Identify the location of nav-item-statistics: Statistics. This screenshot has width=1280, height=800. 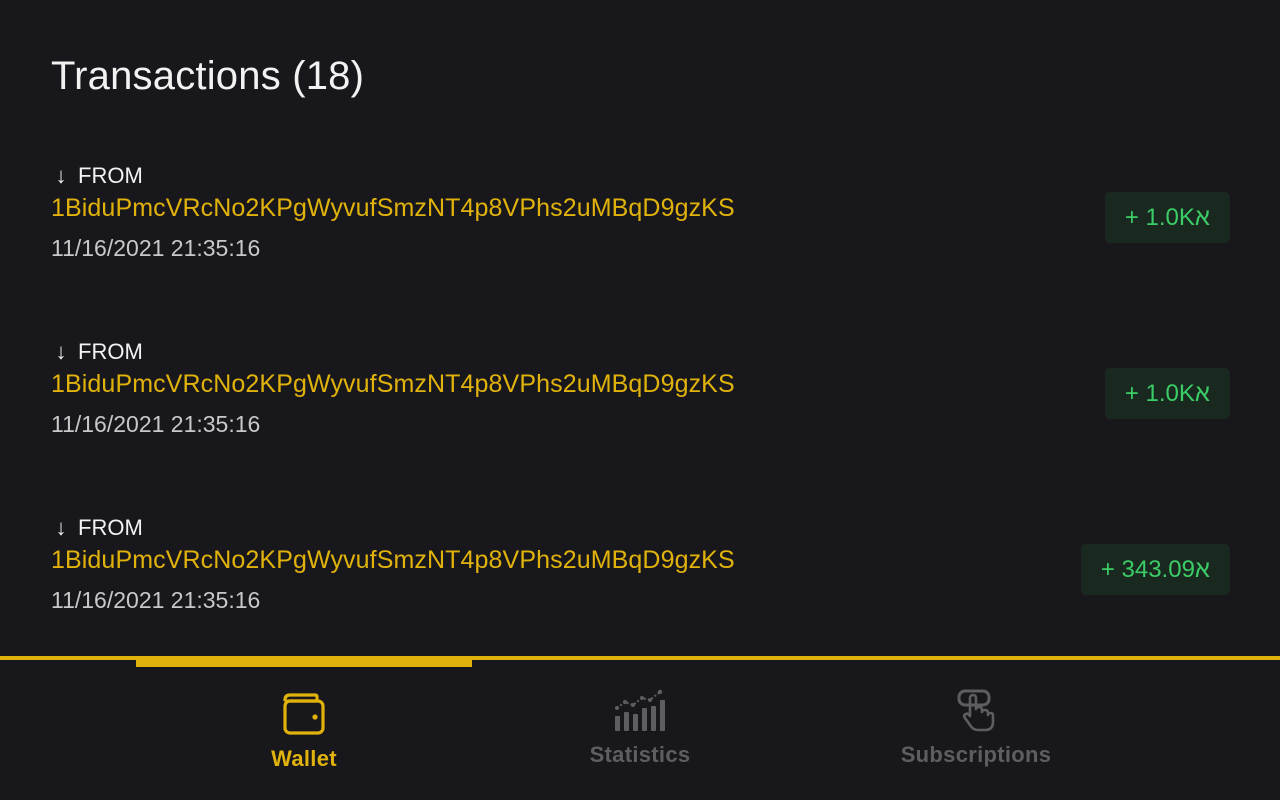
(640, 730).